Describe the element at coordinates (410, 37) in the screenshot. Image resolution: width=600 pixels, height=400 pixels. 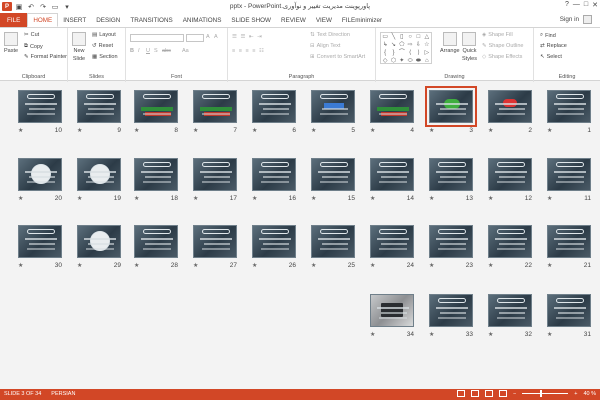
I see `shape-gallery-item: ○` at that location.